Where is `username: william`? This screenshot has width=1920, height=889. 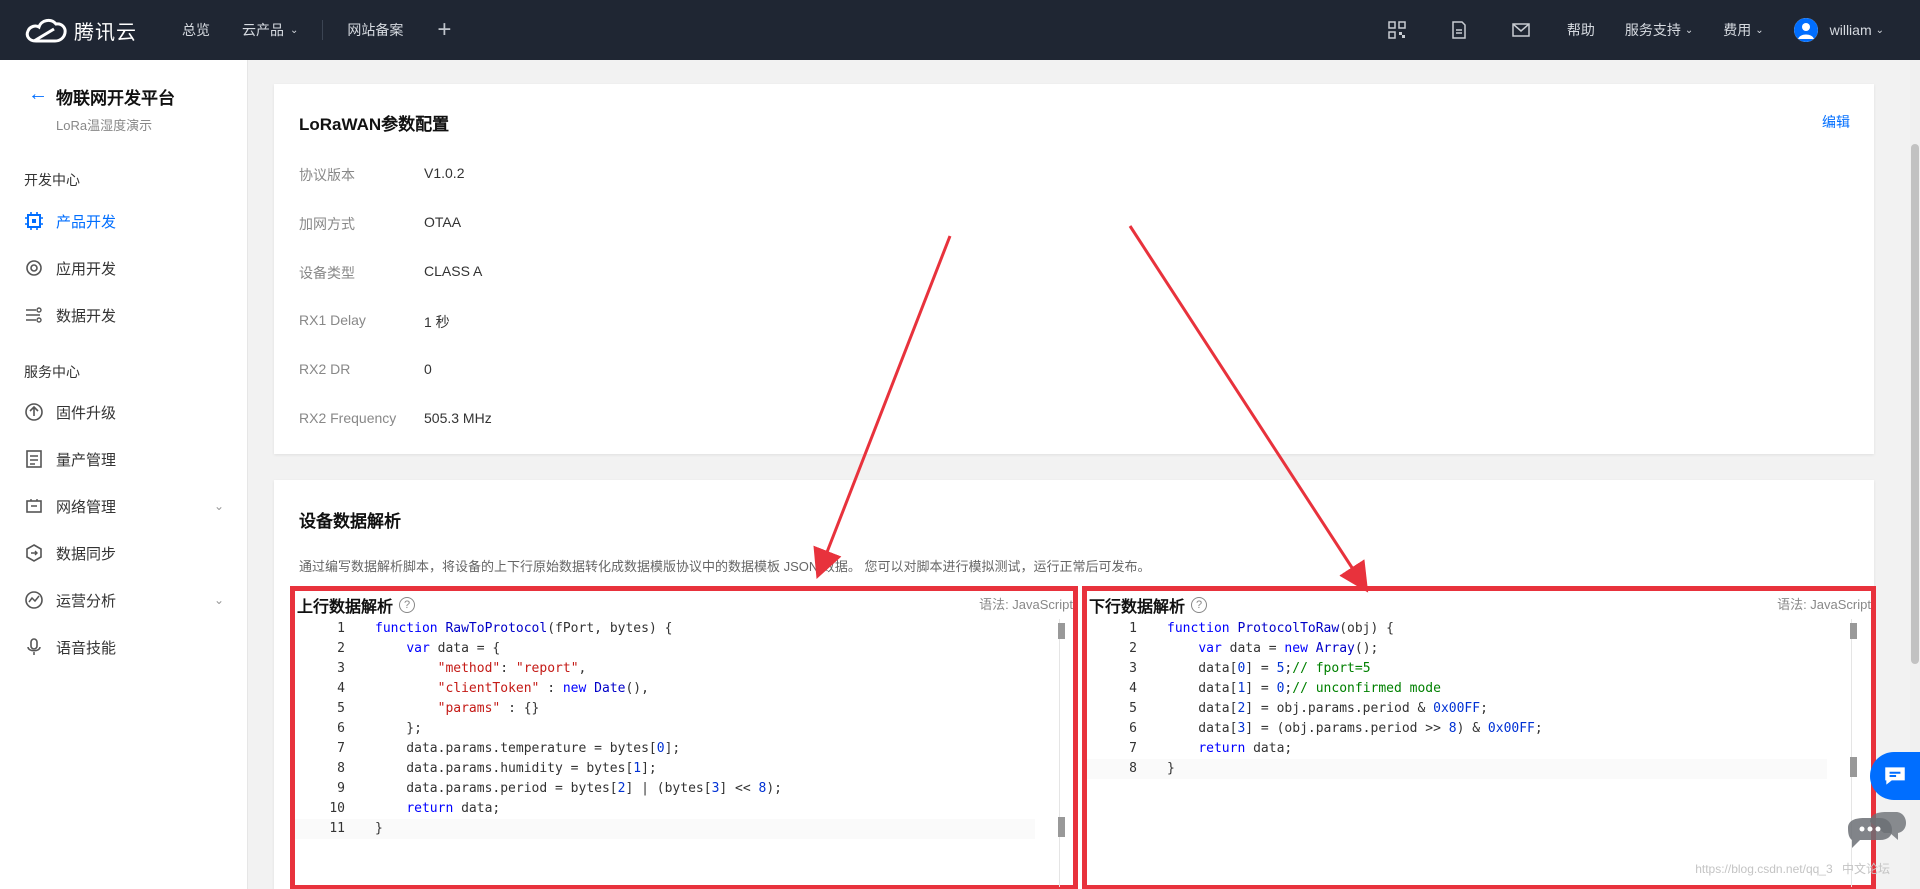
username: william is located at coordinates (1850, 30).